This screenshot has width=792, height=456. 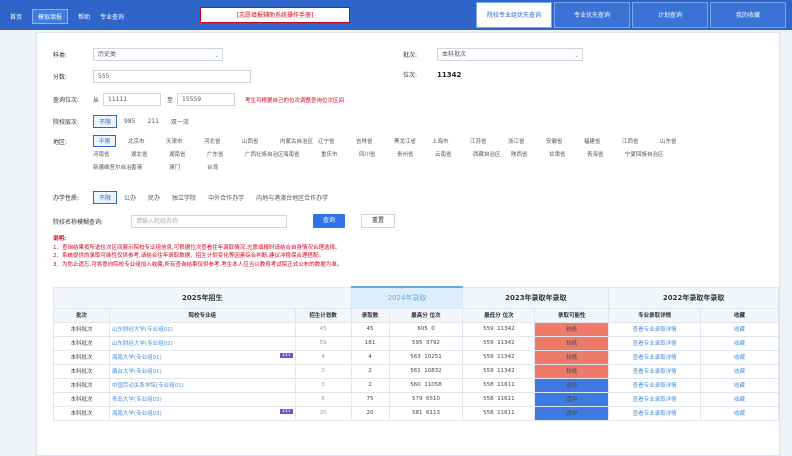 I want to click on area-option: 山西省, so click(x=261, y=141).